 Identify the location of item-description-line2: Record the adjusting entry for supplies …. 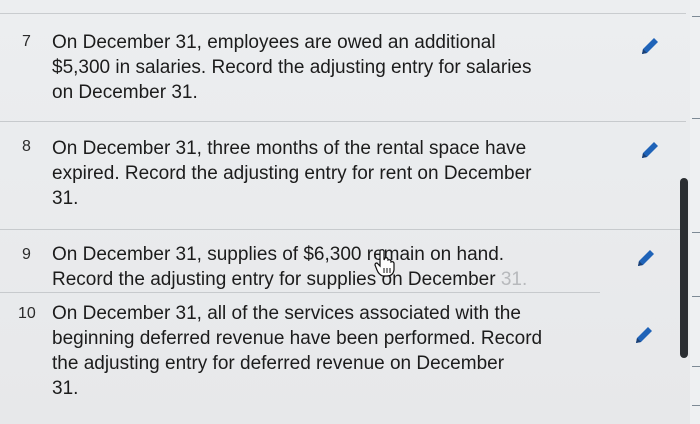
(290, 279).